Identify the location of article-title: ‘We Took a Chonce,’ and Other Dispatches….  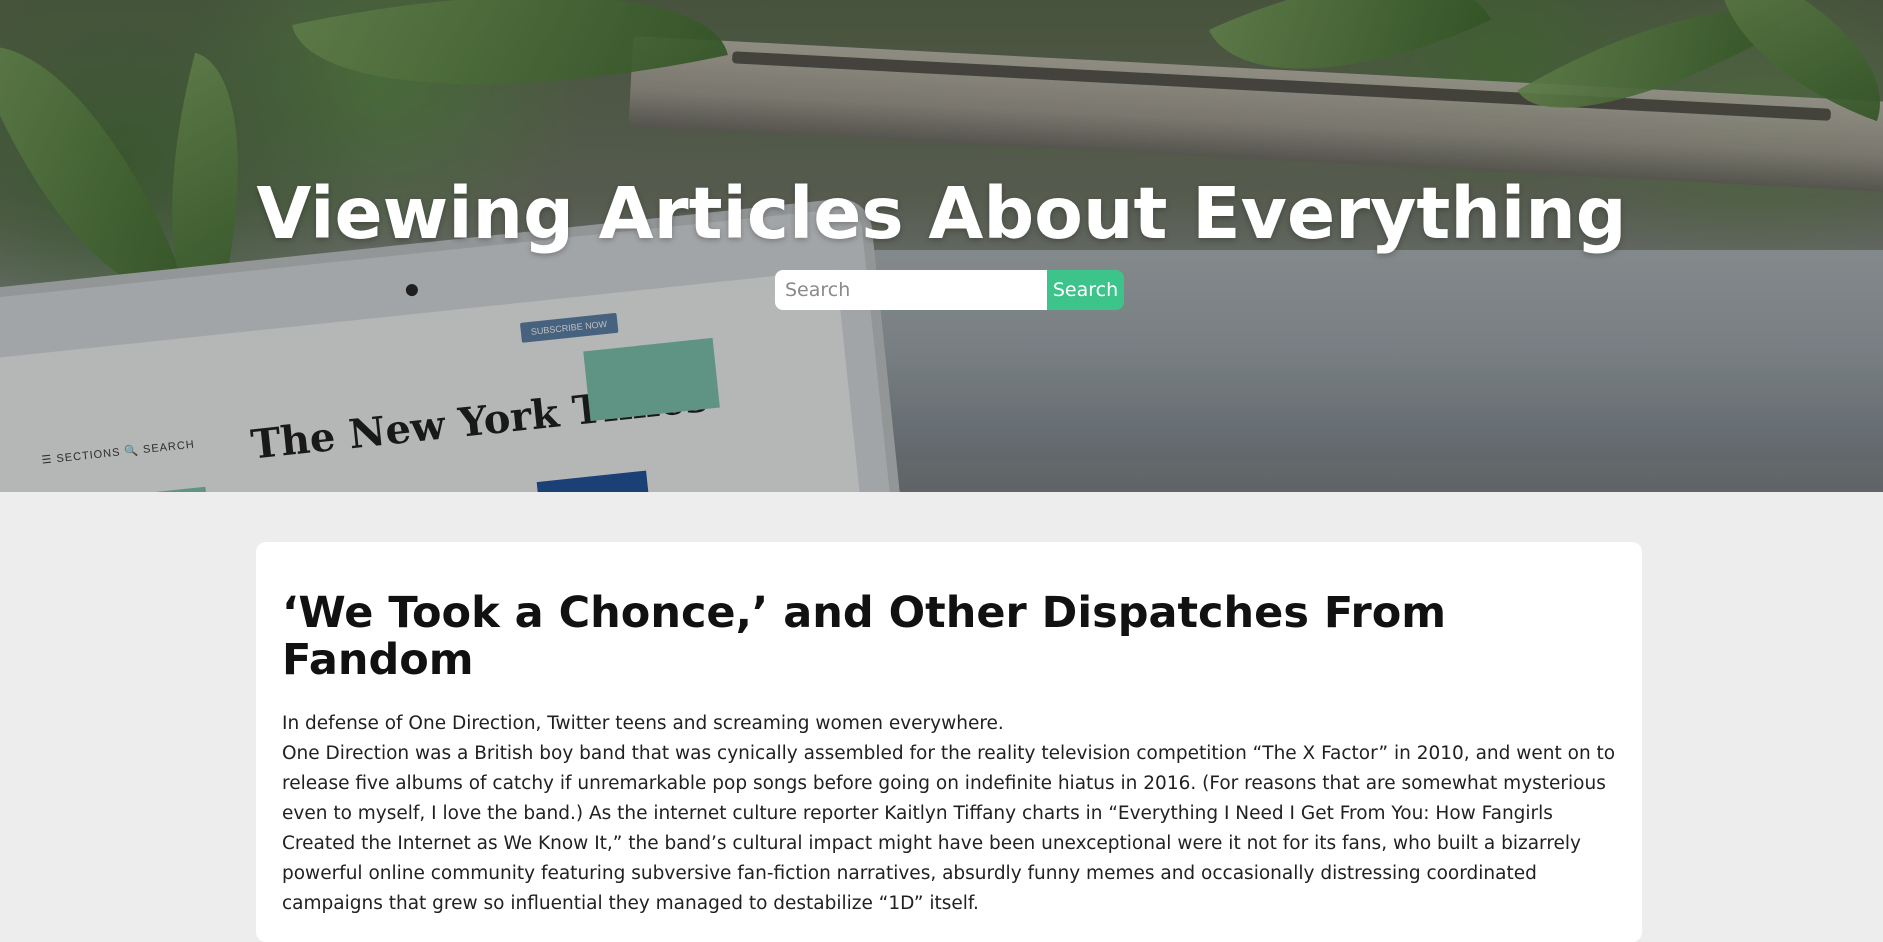
(949, 637).